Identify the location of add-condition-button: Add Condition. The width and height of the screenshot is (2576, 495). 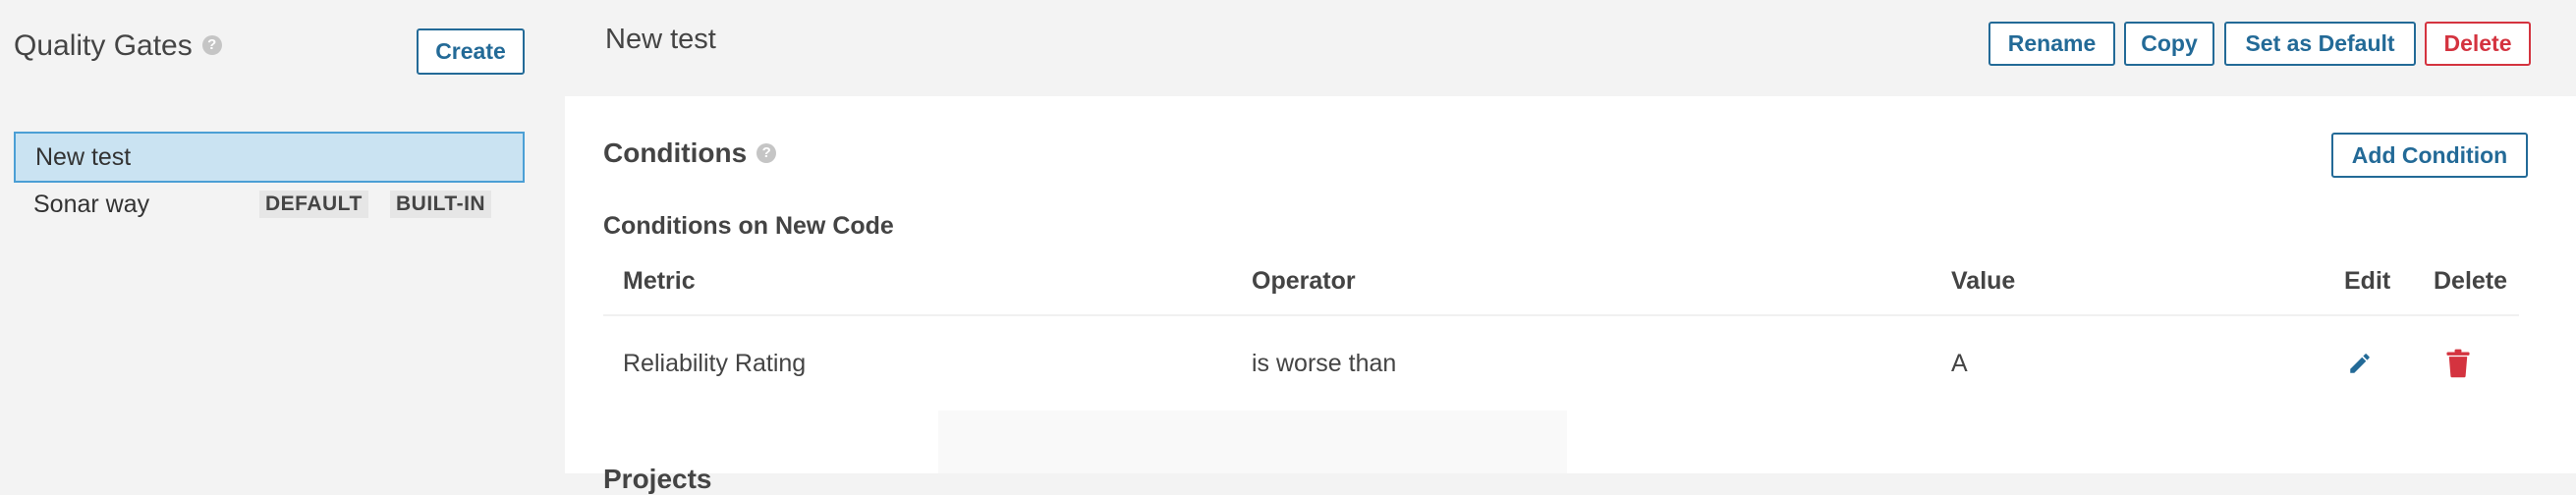
(2429, 155).